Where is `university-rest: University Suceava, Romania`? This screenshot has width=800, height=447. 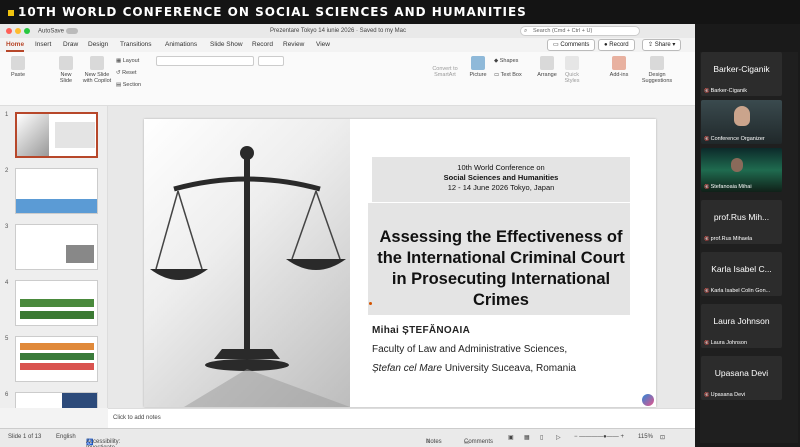 university-rest: University Suceava, Romania is located at coordinates (509, 368).